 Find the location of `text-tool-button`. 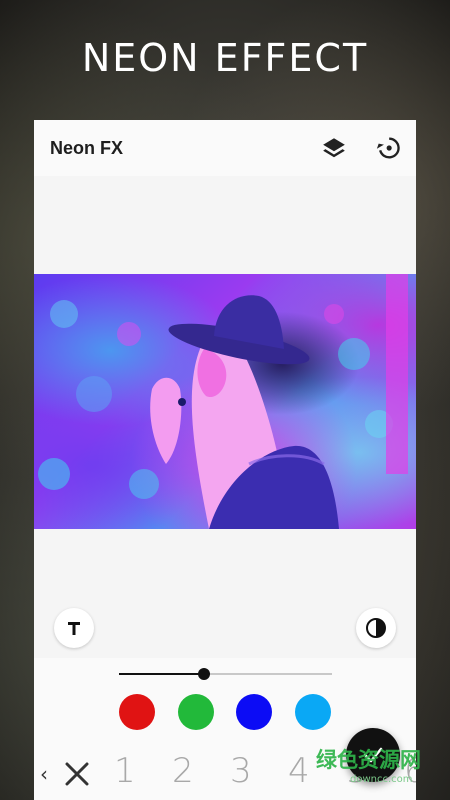

text-tool-button is located at coordinates (74, 628).